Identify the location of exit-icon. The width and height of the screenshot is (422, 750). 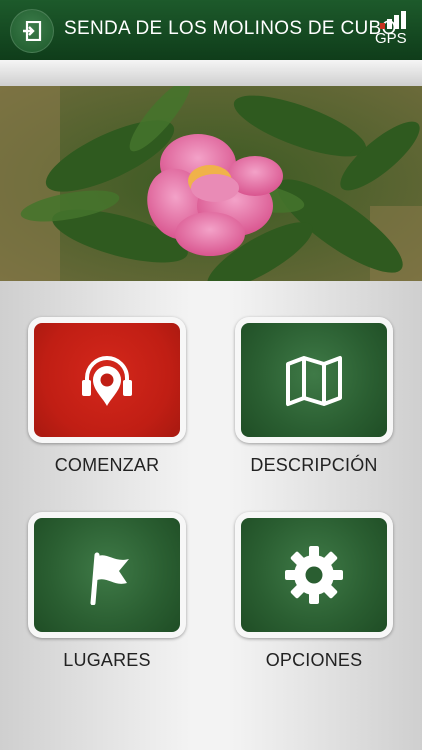
(32, 31).